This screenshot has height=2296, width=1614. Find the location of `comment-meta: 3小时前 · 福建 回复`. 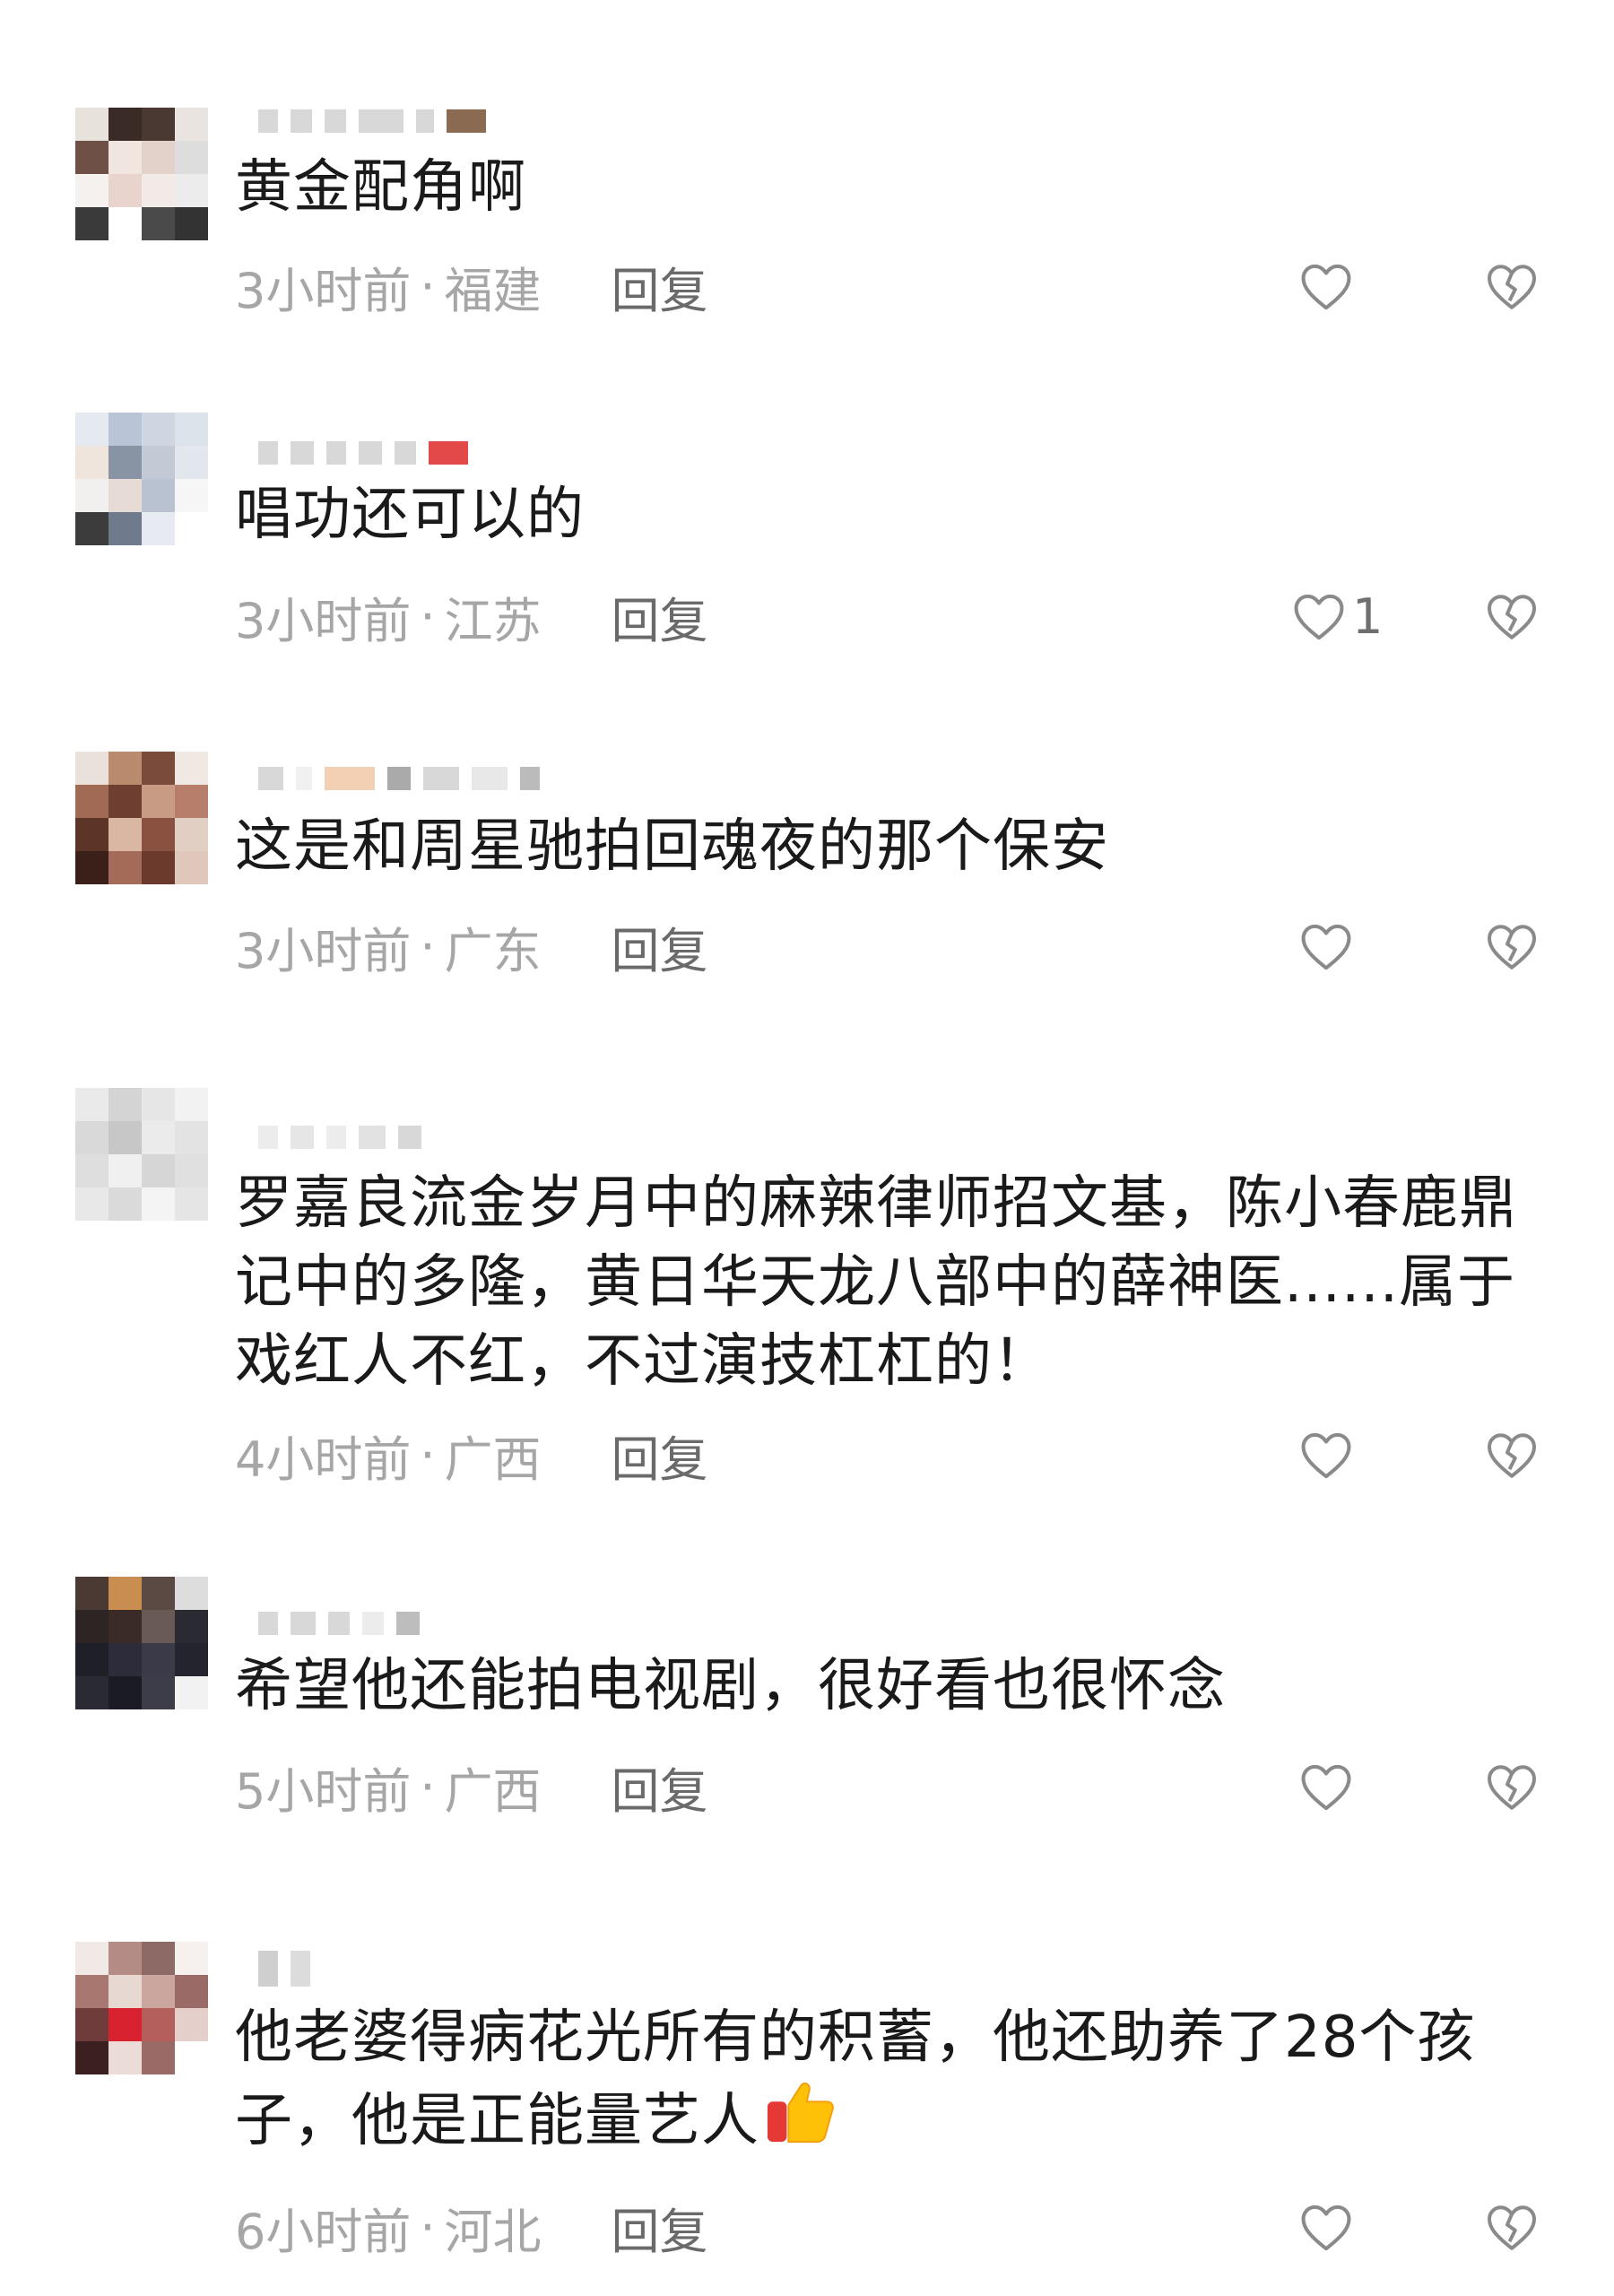

comment-meta: 3小时前 · 福建 回复 is located at coordinates (471, 287).